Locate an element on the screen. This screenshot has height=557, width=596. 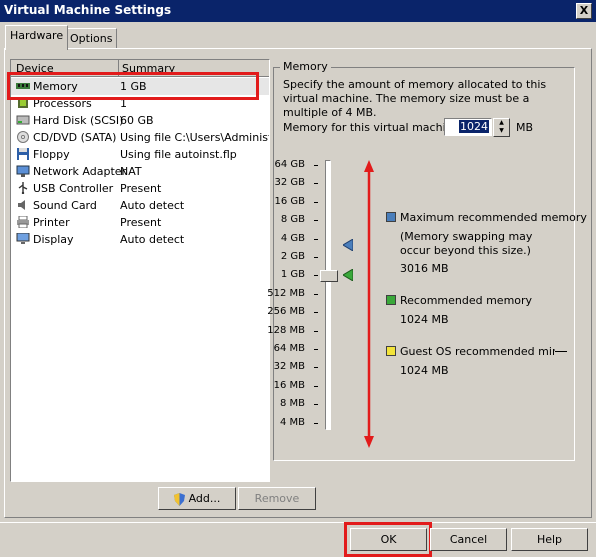
scale-label: 64 MB is located at coordinates (289, 348).